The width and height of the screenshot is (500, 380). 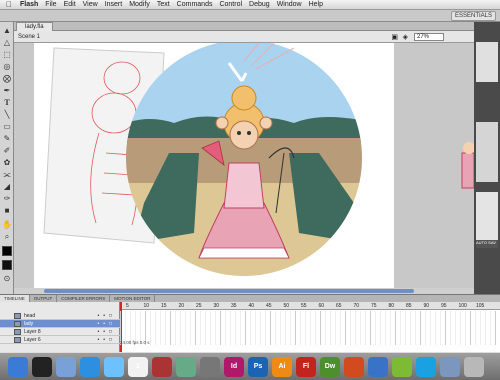 I want to click on free-transform-tool-icon: ⬚, so click(x=7, y=55).